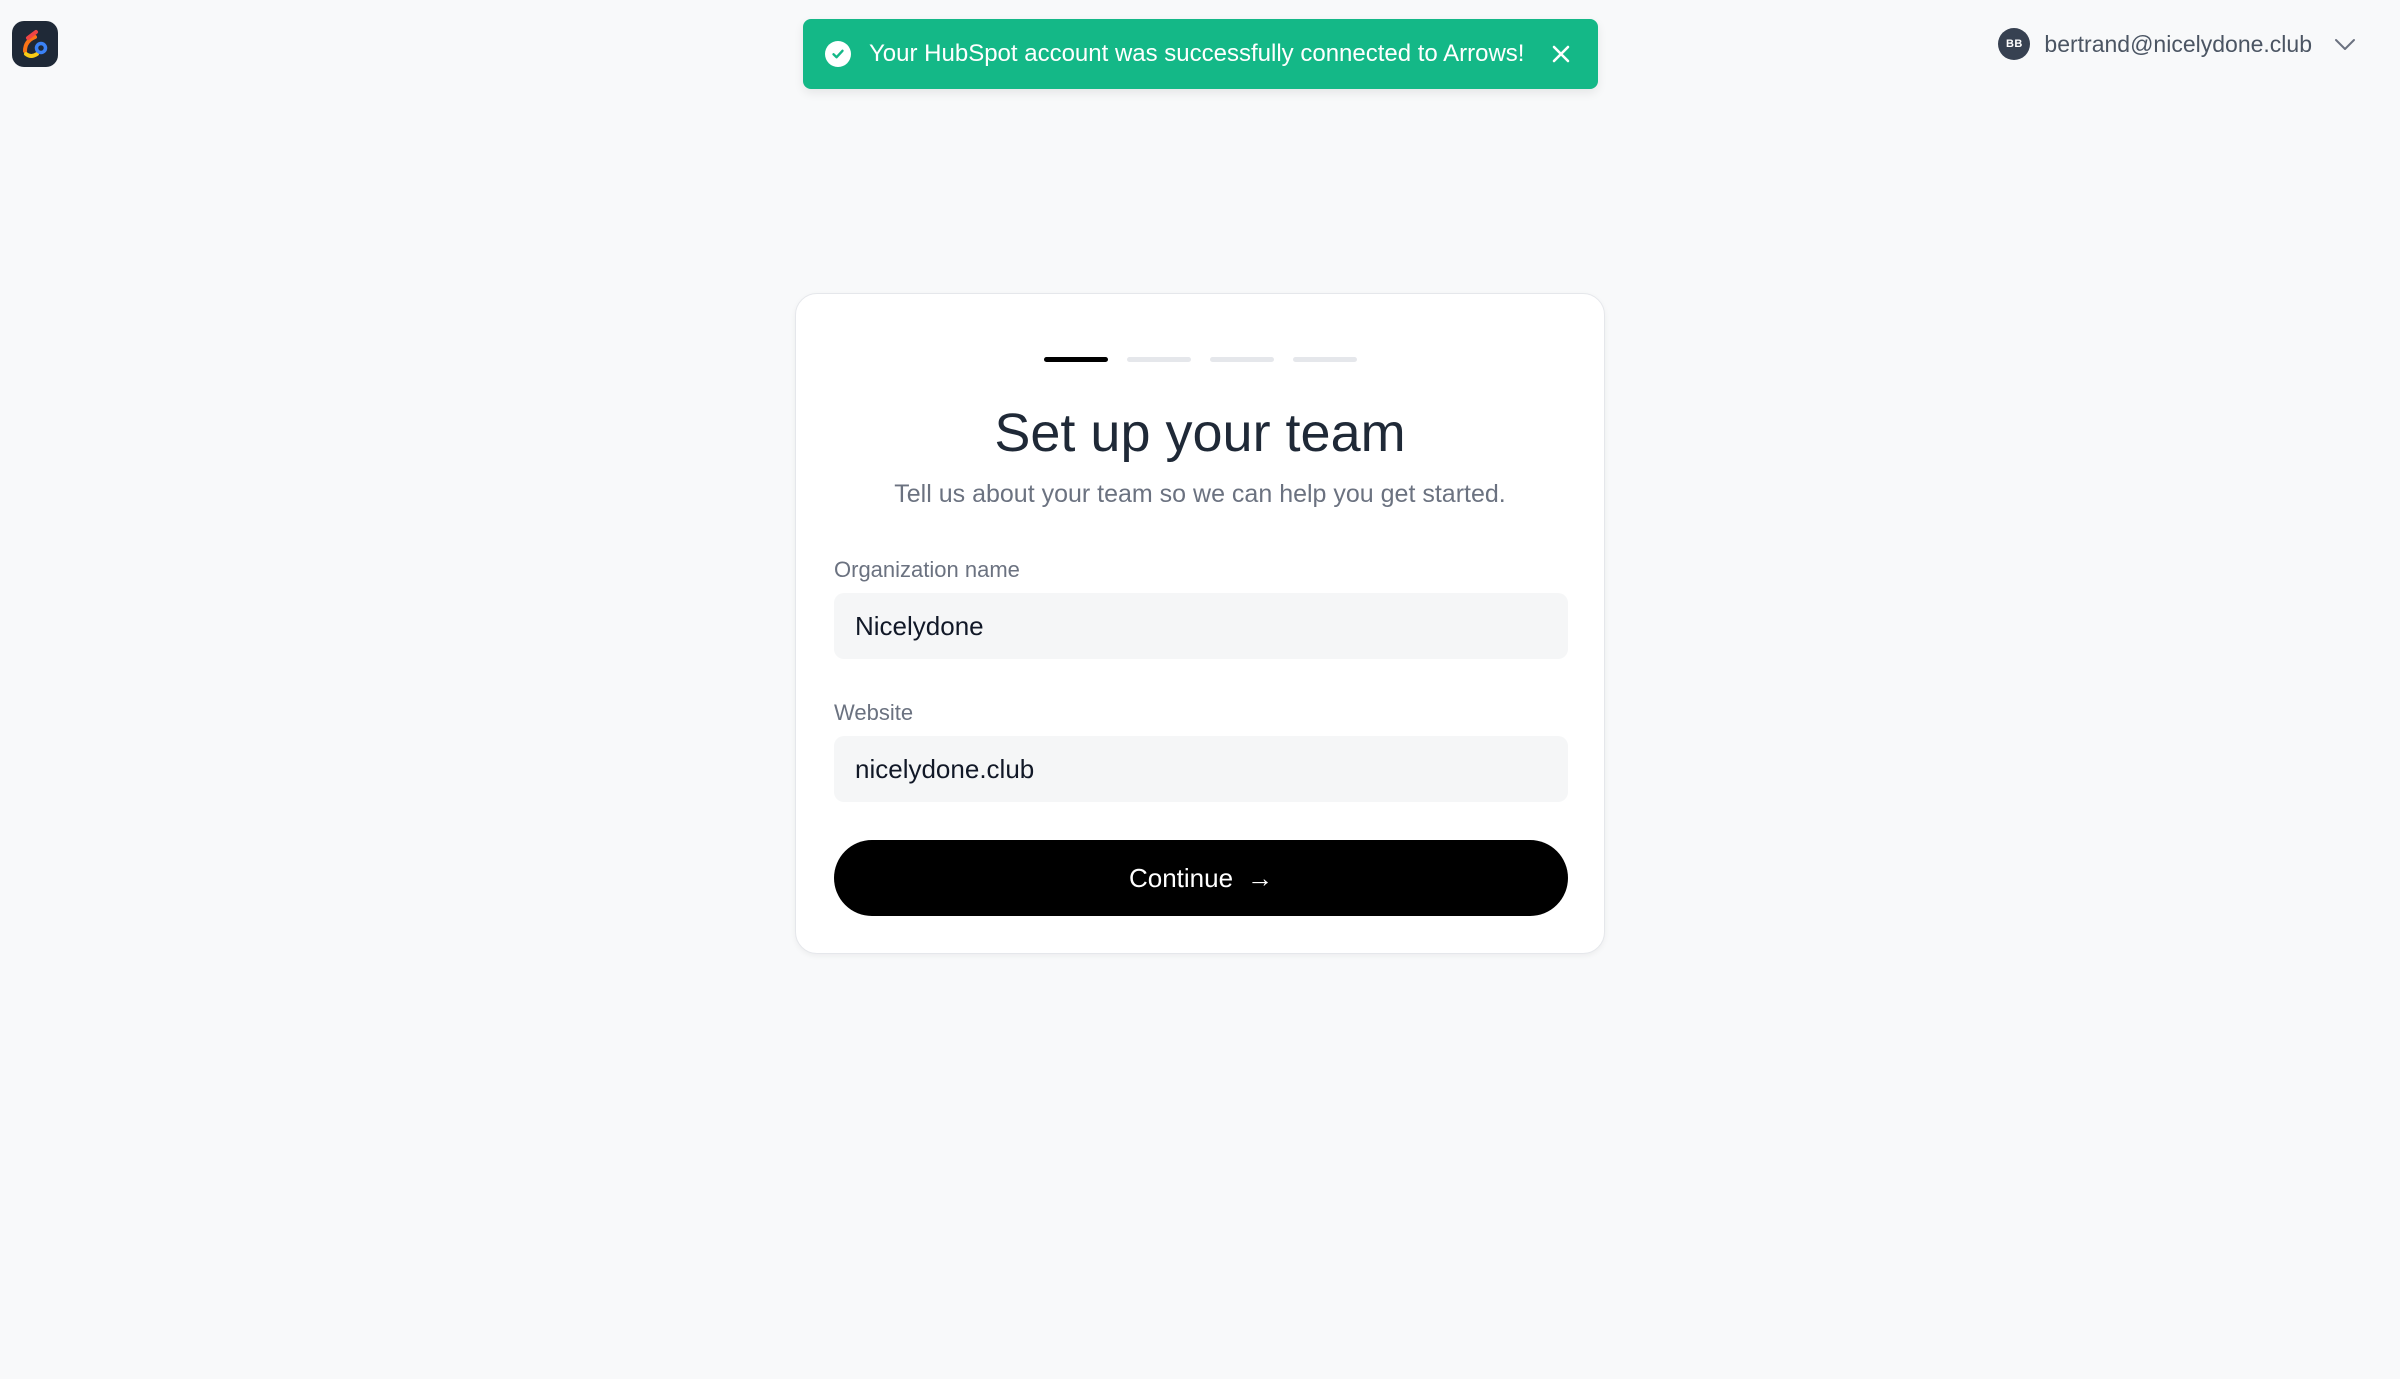  What do you see at coordinates (2014, 44) in the screenshot?
I see `avatar: BB` at bounding box center [2014, 44].